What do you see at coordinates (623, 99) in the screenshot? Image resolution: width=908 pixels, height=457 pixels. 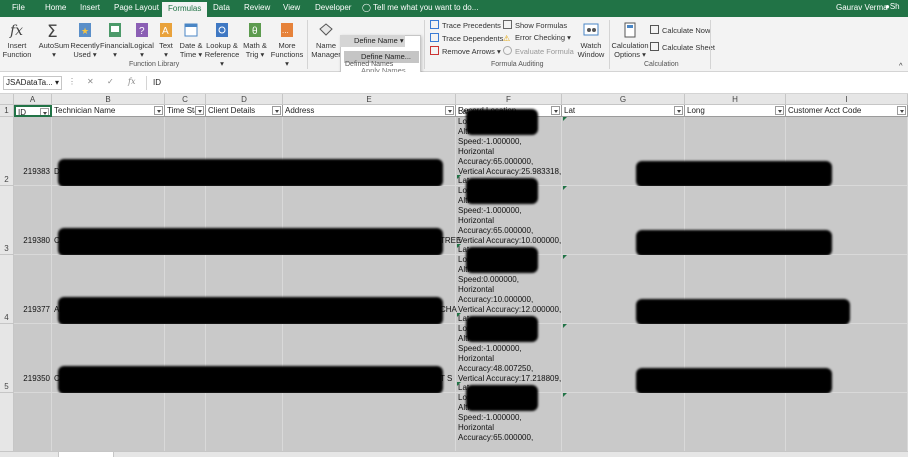 I see `column-header-g: G` at bounding box center [623, 99].